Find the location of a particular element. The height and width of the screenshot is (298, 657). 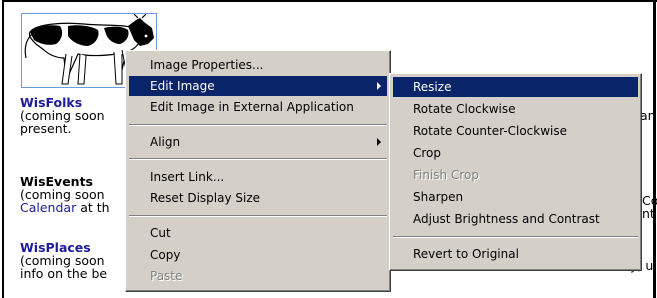

section-line: present. is located at coordinates (46, 128).